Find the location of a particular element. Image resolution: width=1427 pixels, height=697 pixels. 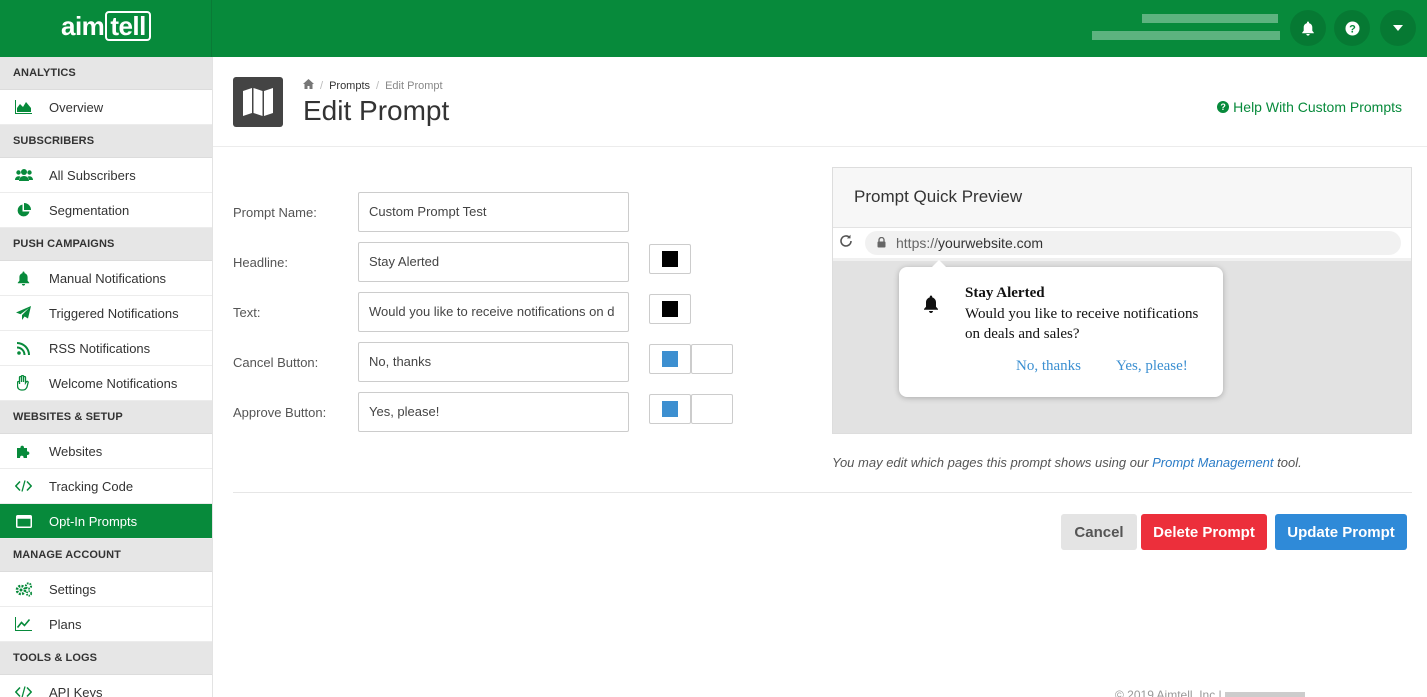

sidebar-item-settings: Settings is located at coordinates (106, 589).